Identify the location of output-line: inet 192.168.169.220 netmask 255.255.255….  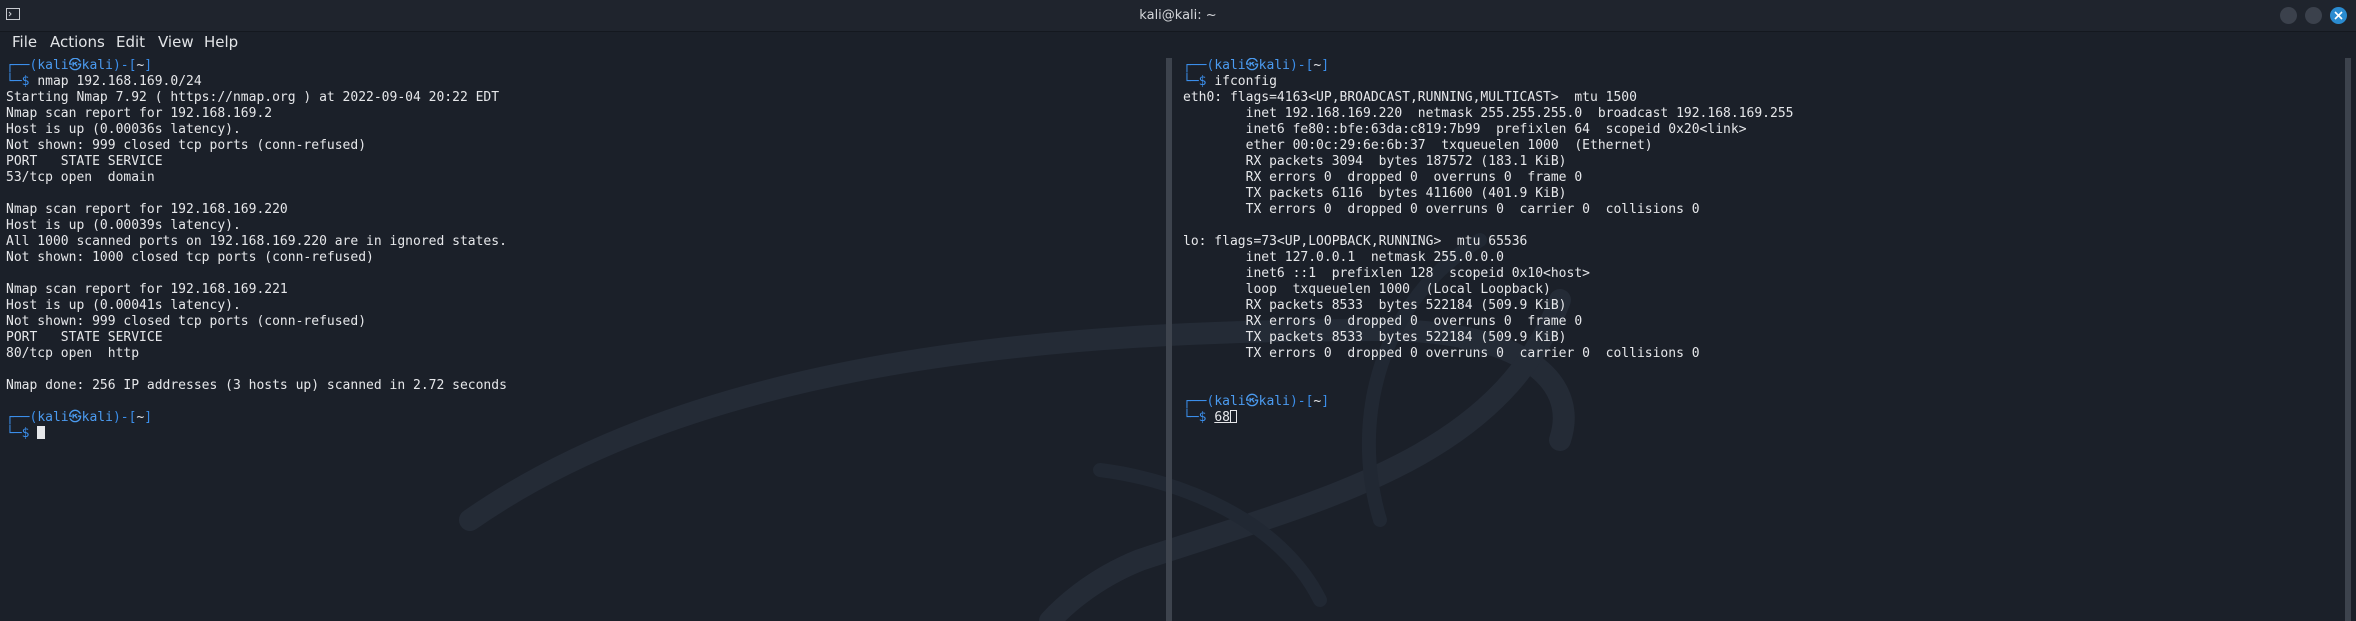
(1488, 113).